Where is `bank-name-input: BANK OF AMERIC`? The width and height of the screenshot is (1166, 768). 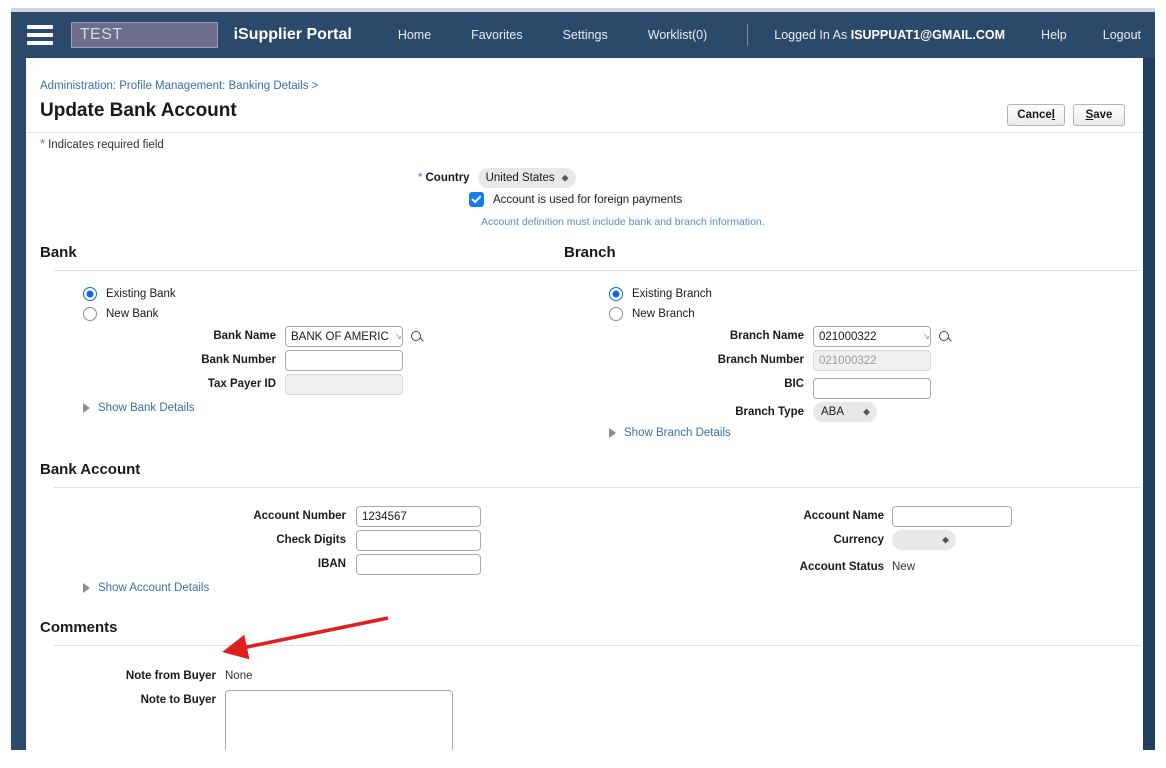
bank-name-input: BANK OF AMERIC is located at coordinates (340, 337).